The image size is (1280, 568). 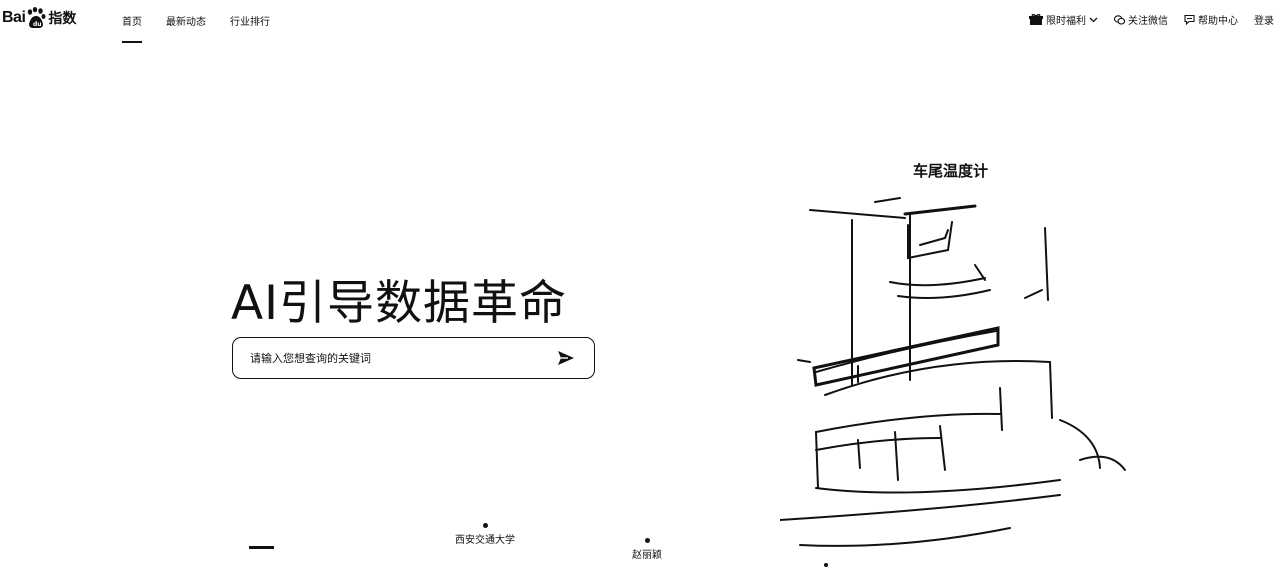 What do you see at coordinates (485, 540) in the screenshot?
I see `marker-label: 西安交通大学` at bounding box center [485, 540].